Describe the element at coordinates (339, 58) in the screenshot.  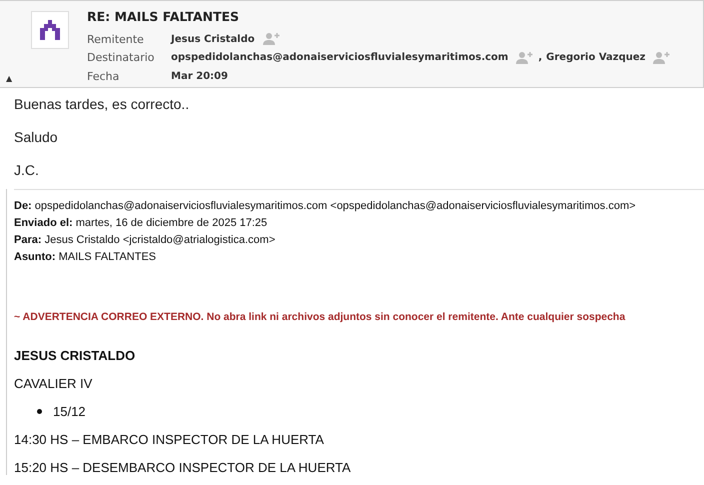
I see `contact-name: opspedidolanchas@adonaiserviciosfluvialesymaritimos.com` at that location.